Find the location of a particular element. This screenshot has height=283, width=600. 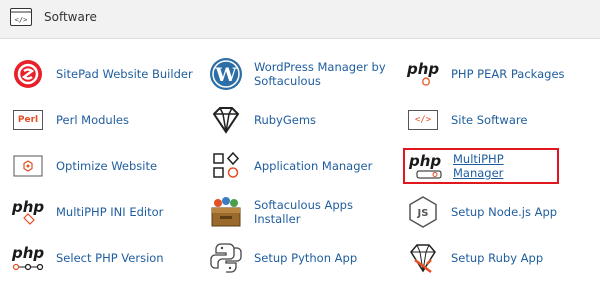

app-grid-icon is located at coordinates (226, 166).